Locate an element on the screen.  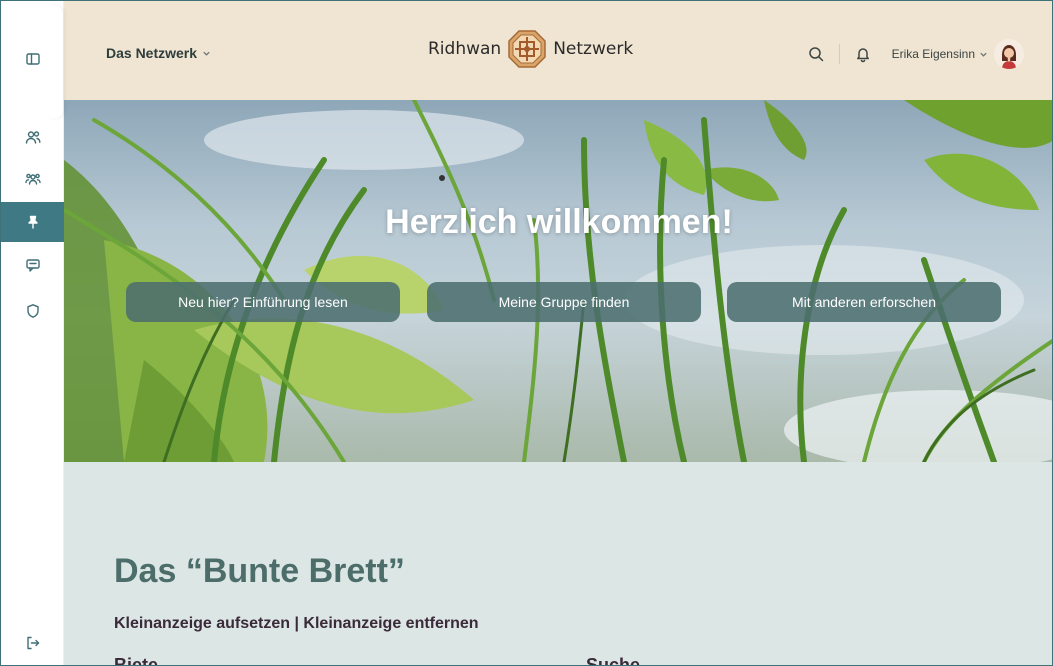
create-ad-link: Kleinanzeige aufsetzen is located at coordinates (202, 623).